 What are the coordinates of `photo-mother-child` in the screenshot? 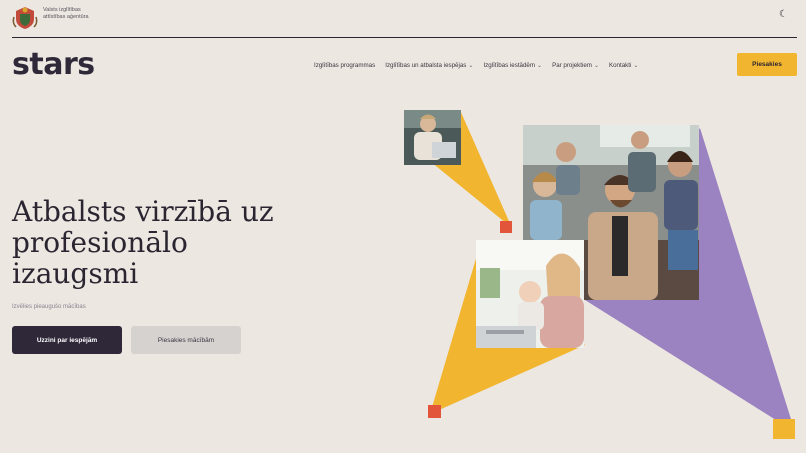 It's located at (530, 294).